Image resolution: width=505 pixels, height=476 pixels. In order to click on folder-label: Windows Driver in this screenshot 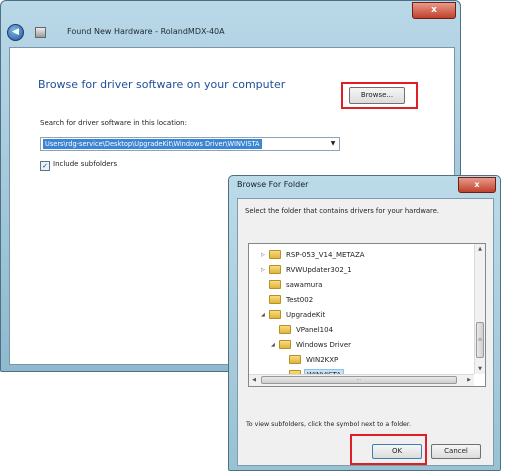, I will do `click(323, 345)`.